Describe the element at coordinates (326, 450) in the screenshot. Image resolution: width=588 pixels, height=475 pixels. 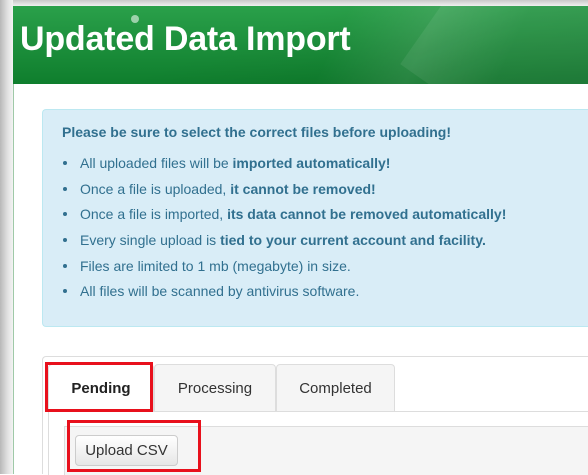
I see `upload-toolbar: Upload CSV` at that location.